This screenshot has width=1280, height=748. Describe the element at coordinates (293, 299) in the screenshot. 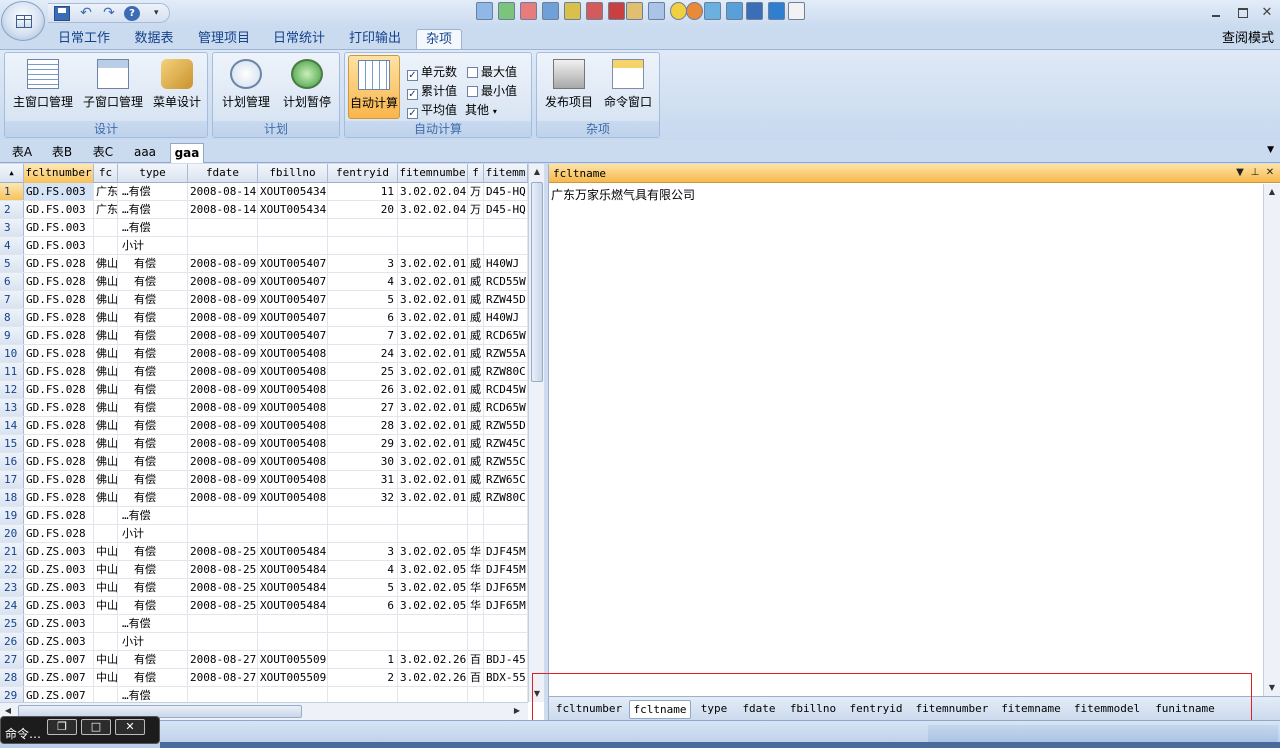

I see `fbillno-cell: XOUT005407` at that location.